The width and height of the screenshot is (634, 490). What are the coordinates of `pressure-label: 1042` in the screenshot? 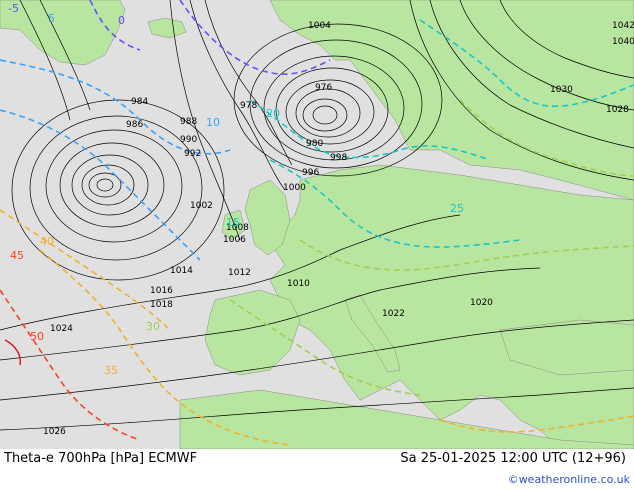 It's located at (623, 26).